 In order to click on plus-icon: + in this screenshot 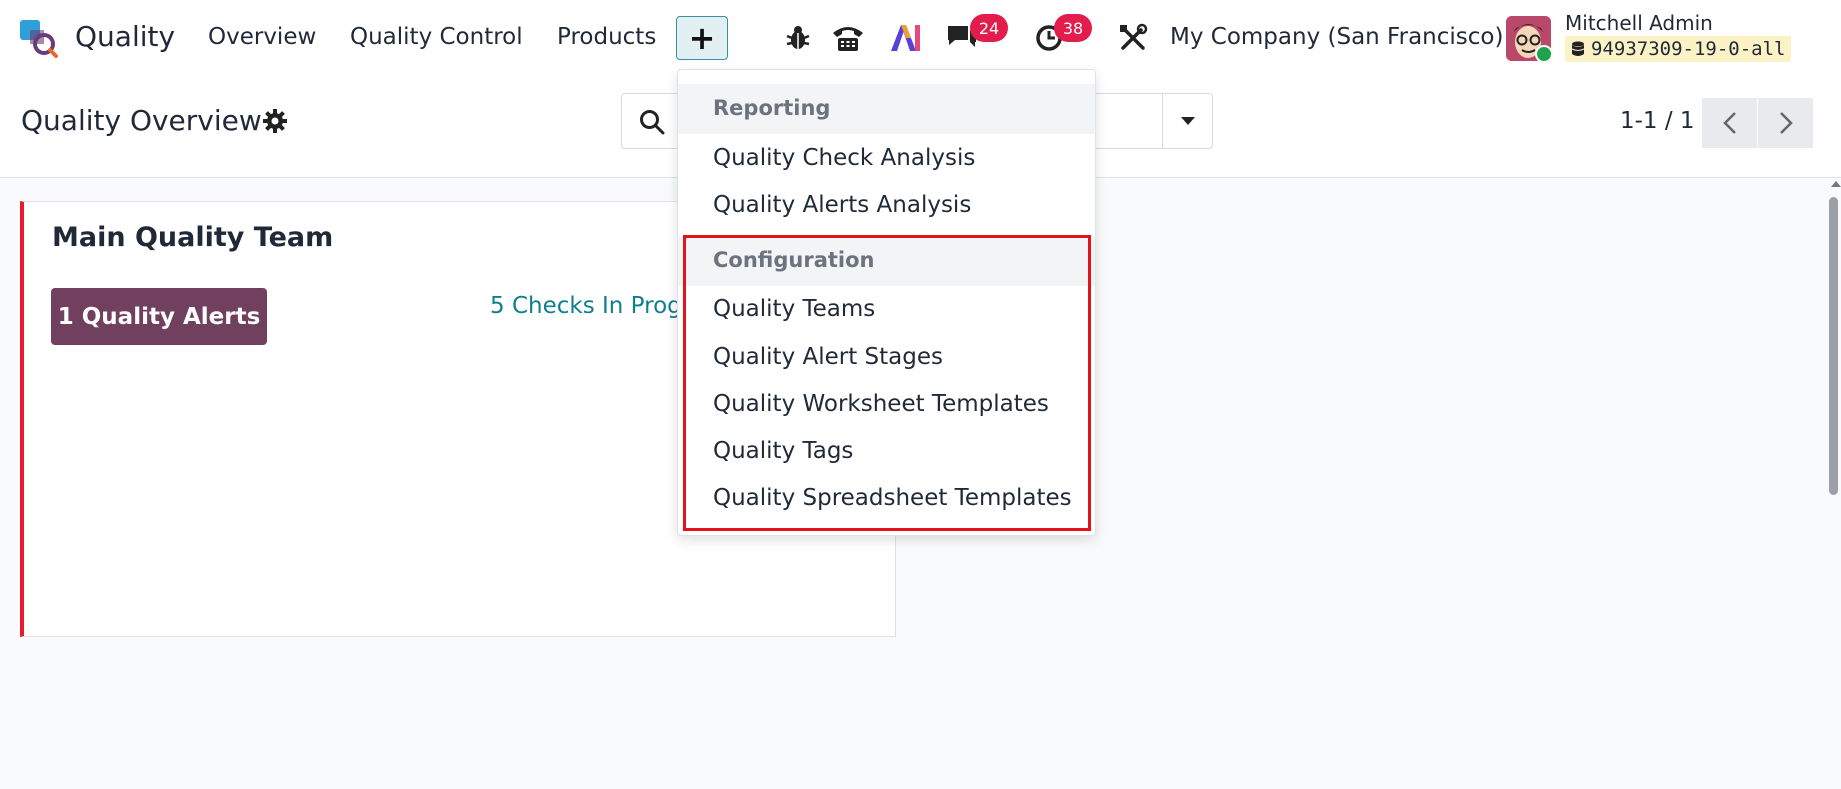, I will do `click(702, 38)`.